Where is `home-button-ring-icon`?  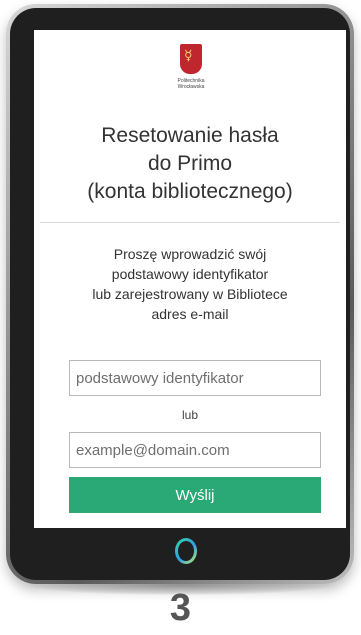
home-button-ring-icon is located at coordinates (186, 551).